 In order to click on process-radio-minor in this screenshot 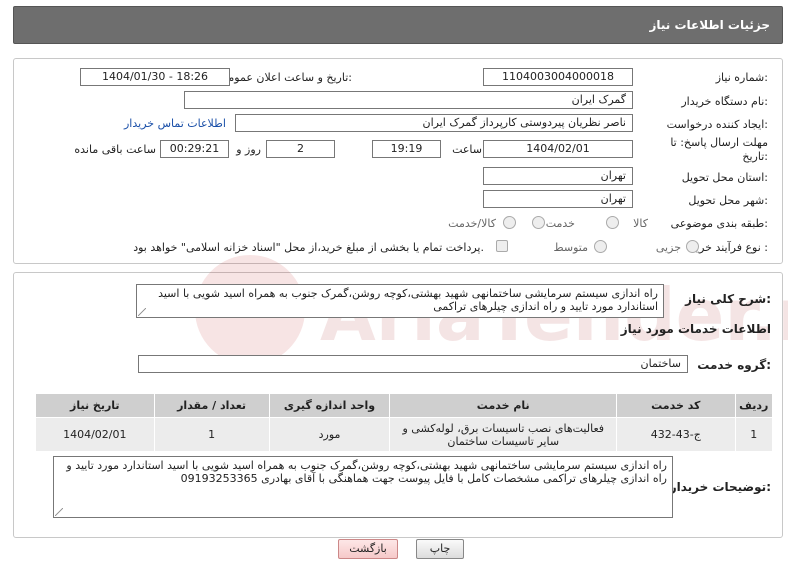, I will do `click(692, 246)`.